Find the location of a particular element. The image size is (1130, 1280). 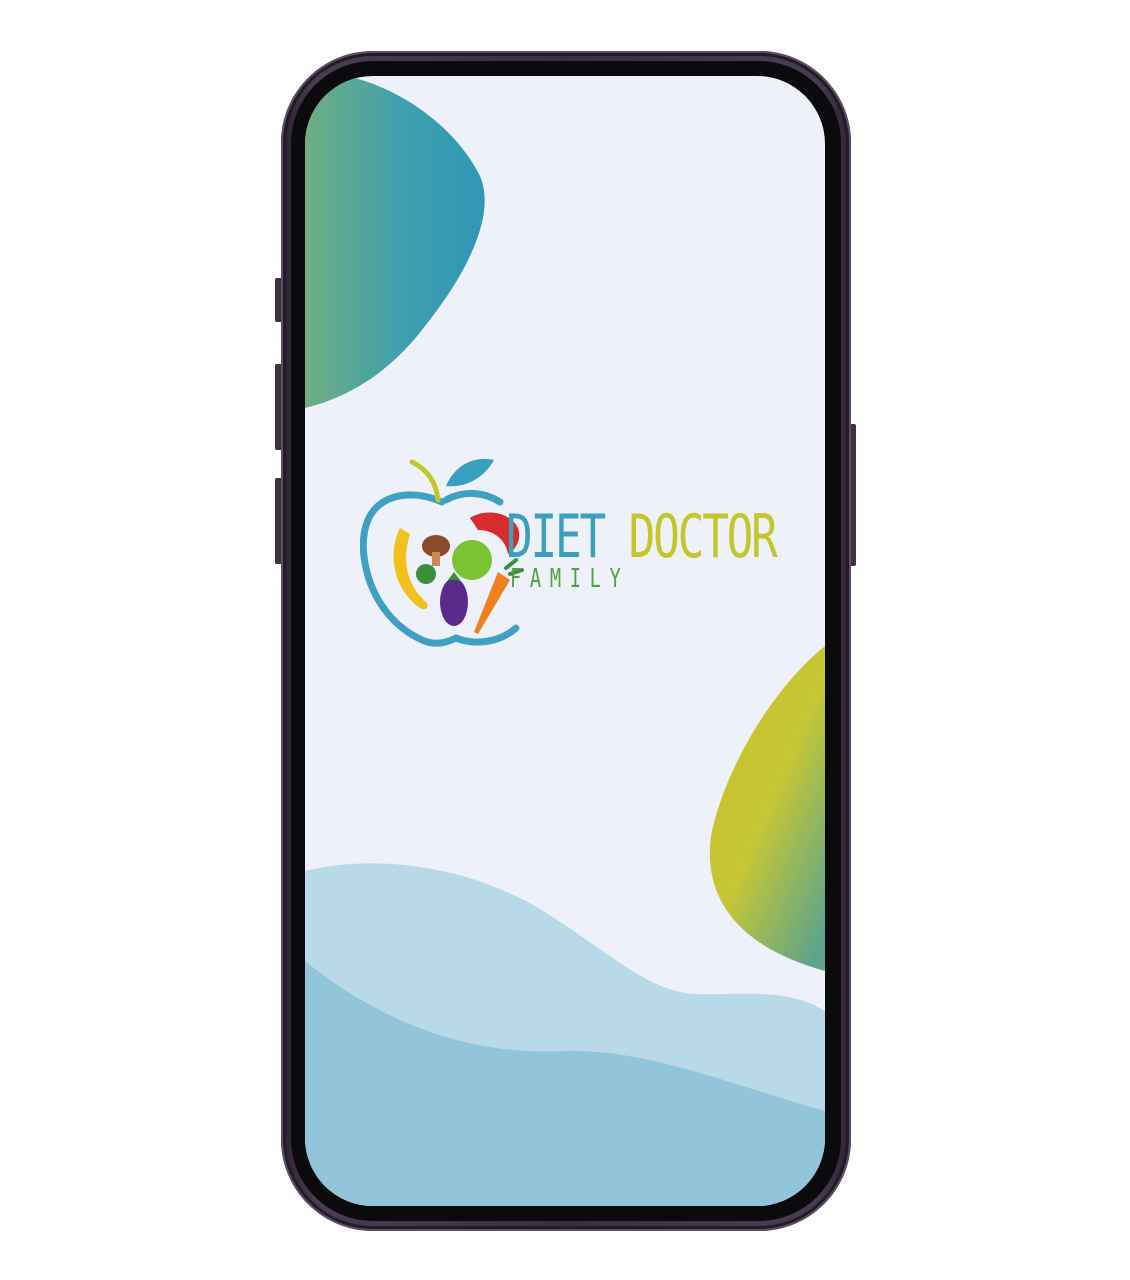

app-logo: DIET DOCTOR FAMILY is located at coordinates (570, 556).